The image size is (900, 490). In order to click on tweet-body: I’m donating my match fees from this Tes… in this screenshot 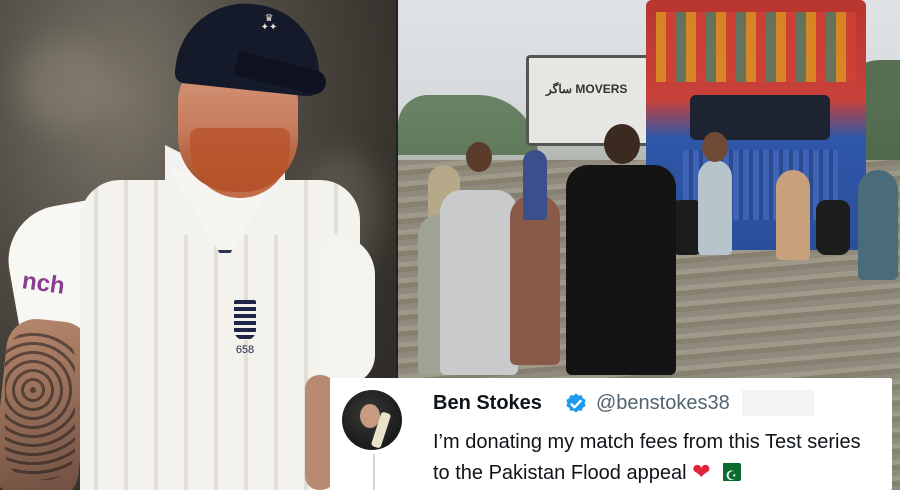, I will do `click(655, 459)`.